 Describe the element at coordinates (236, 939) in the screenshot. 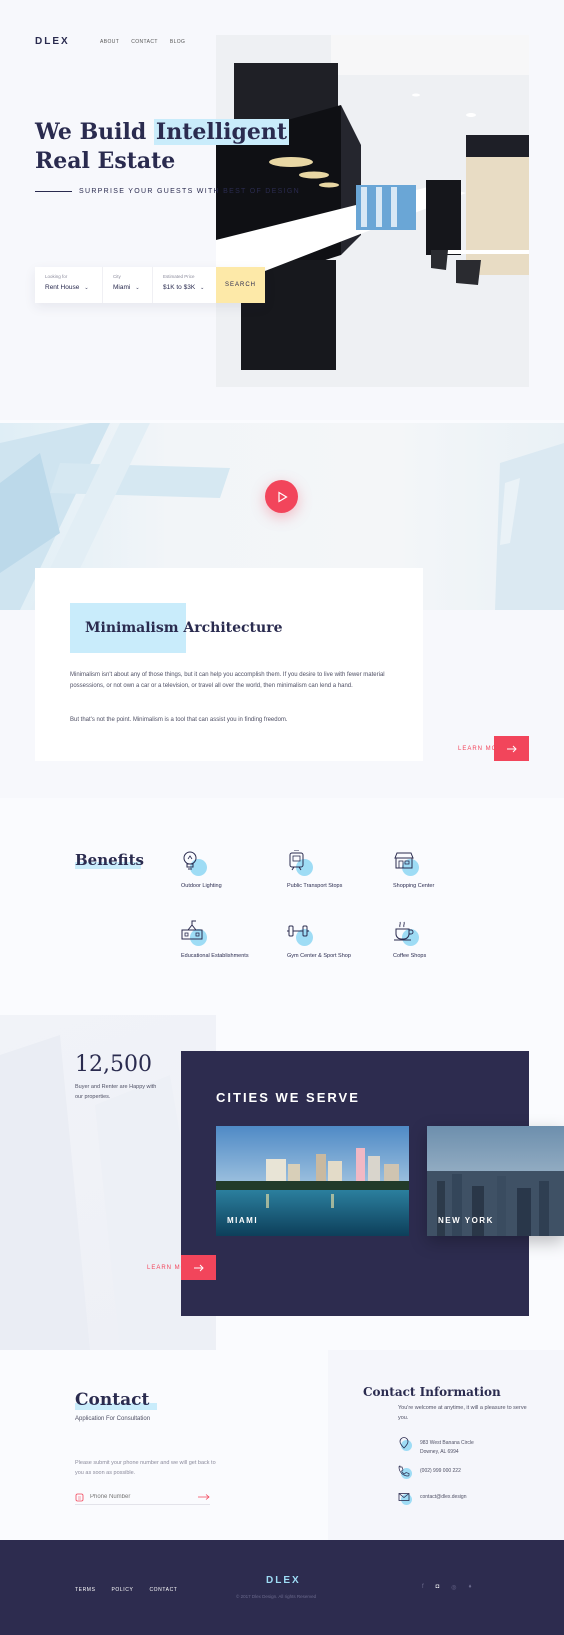

I see `benefit-educational: Educational Establishments` at that location.